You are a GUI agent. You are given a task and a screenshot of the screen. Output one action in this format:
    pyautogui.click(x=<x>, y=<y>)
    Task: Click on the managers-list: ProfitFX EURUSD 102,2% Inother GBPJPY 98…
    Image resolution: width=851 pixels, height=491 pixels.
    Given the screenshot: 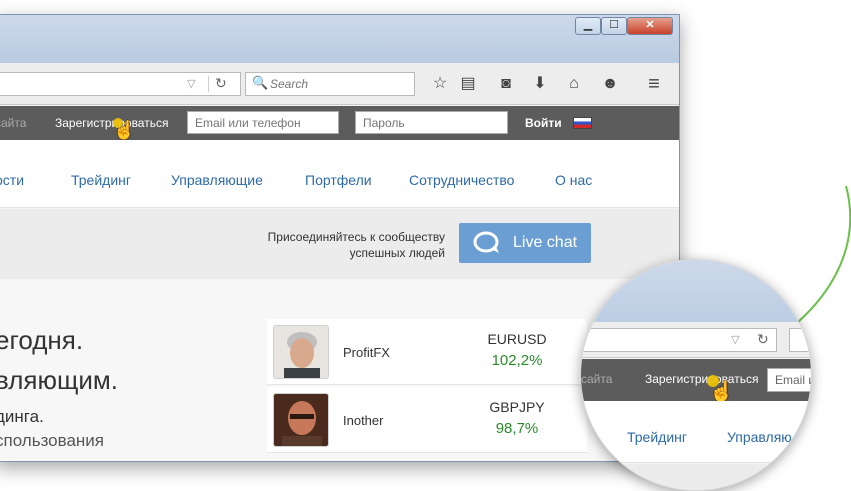 What is the action you would take?
    pyautogui.click(x=427, y=390)
    